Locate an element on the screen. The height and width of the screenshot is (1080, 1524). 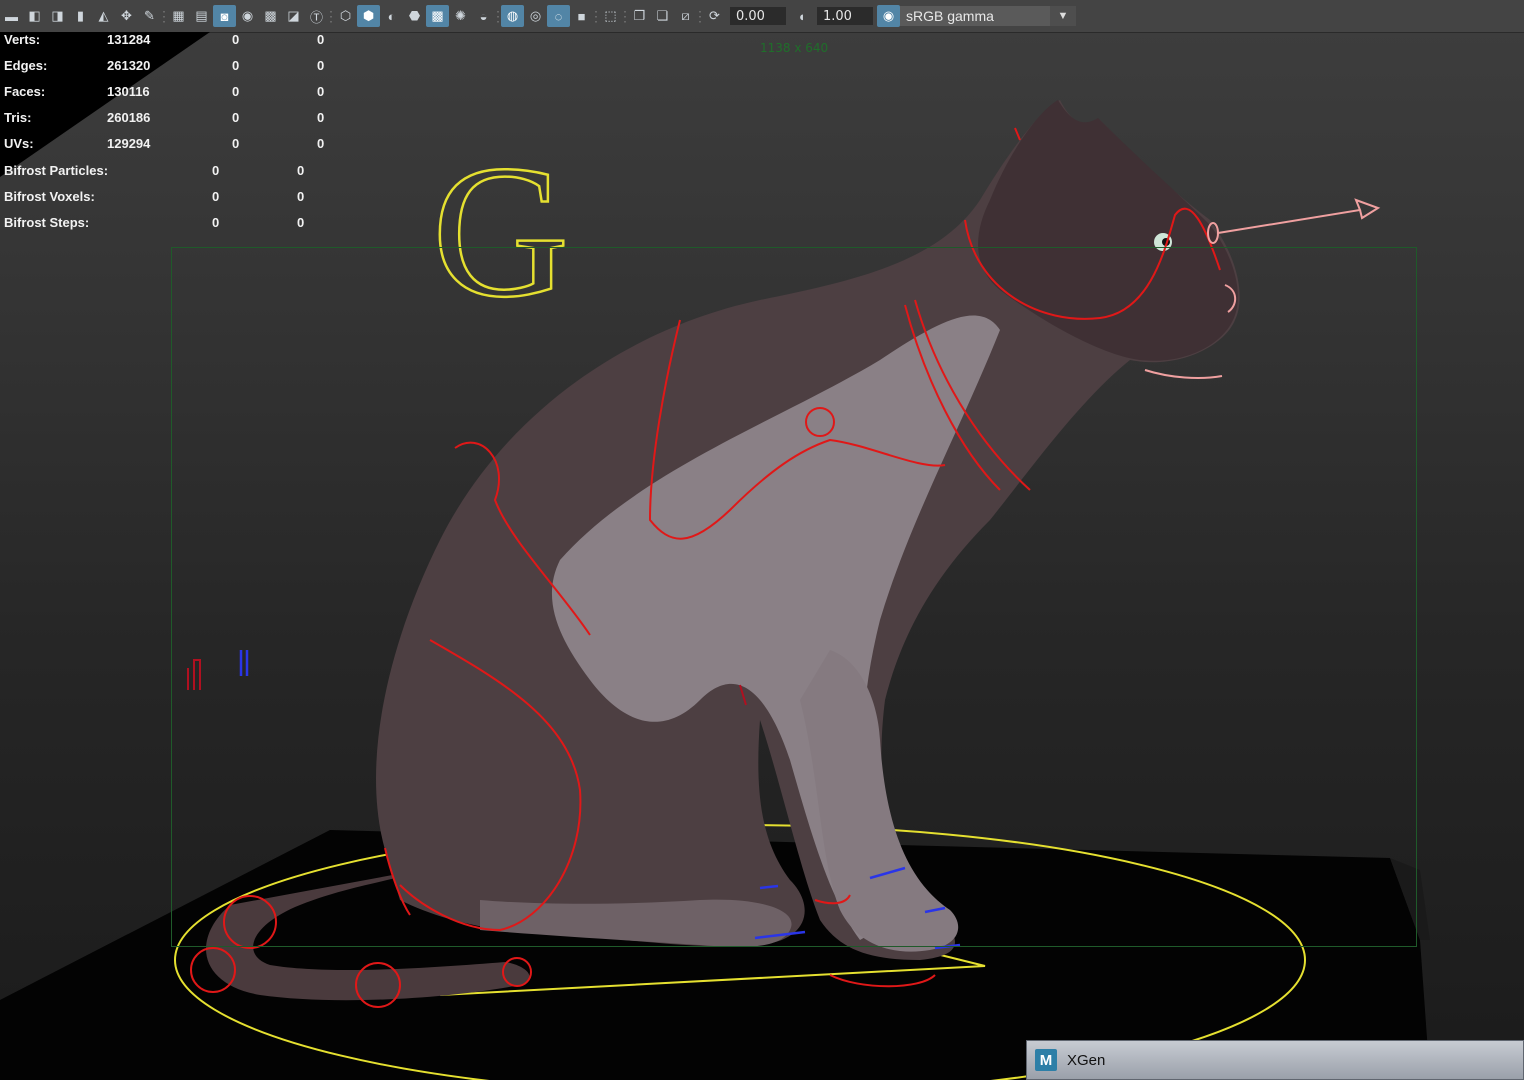
xgen-window-button: M XGen is located at coordinates (1275, 1060).